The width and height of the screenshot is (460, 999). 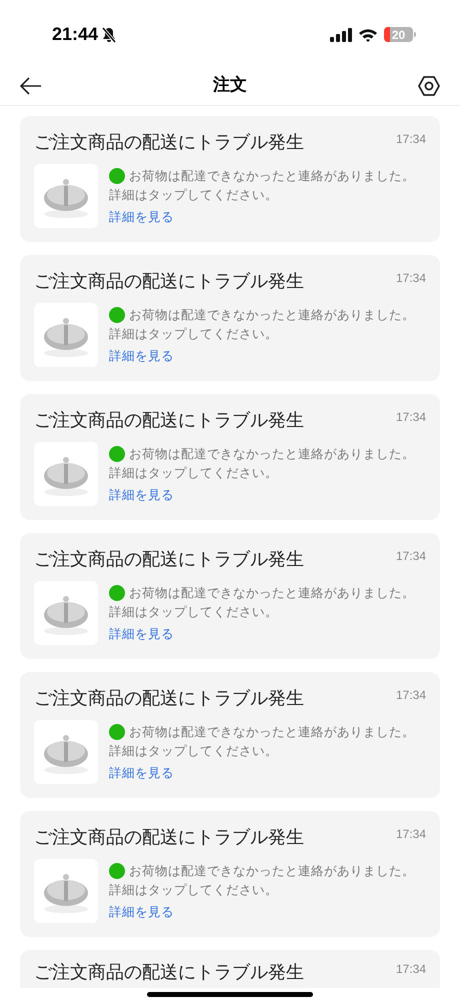 I want to click on battery-icon: 20, so click(x=400, y=34).